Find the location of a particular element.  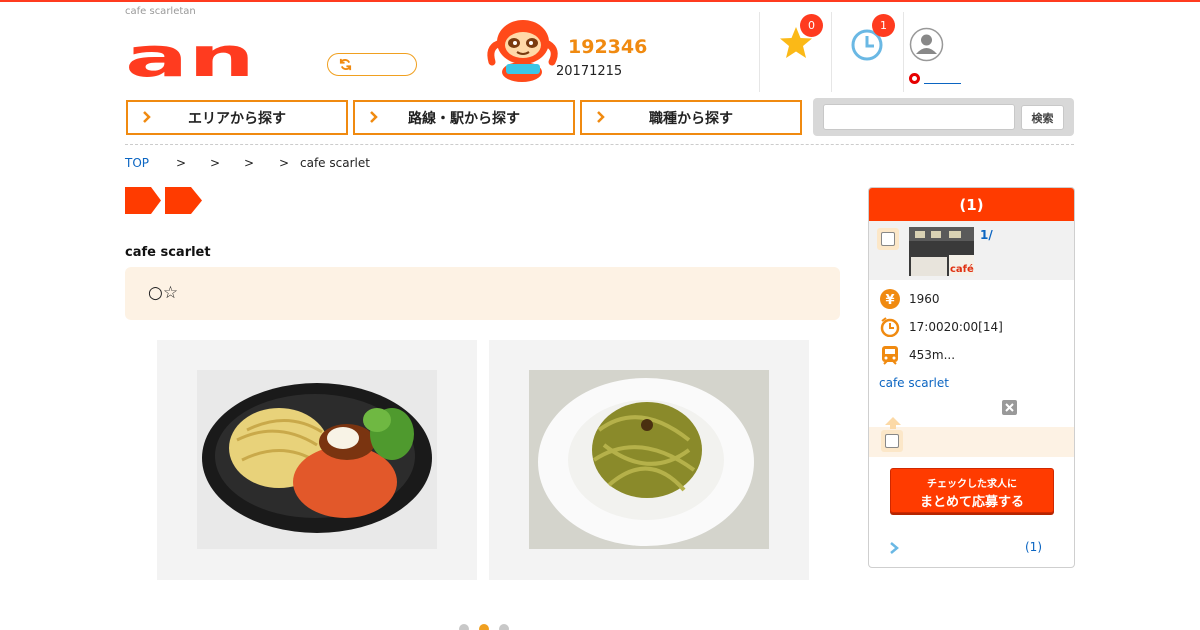

bulk-apply-line2: まとめて応募する is located at coordinates (971, 502).